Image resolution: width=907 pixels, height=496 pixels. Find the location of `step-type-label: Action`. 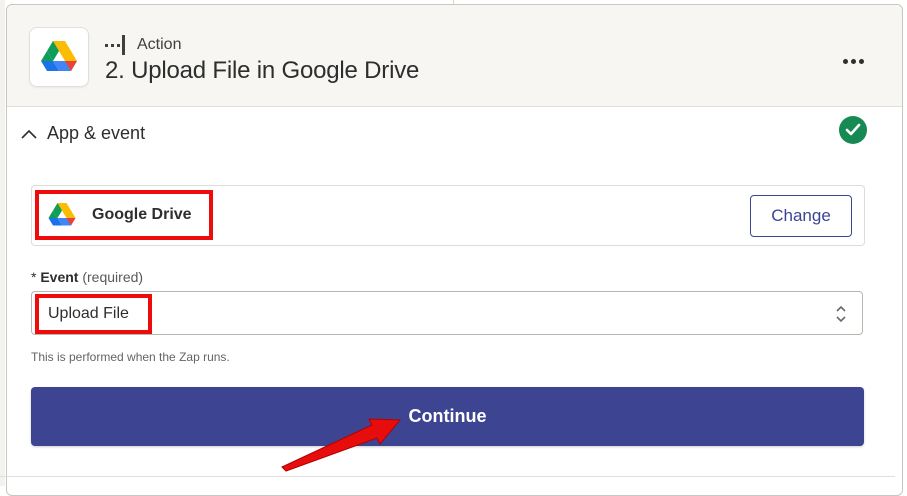

step-type-label: Action is located at coordinates (159, 44).